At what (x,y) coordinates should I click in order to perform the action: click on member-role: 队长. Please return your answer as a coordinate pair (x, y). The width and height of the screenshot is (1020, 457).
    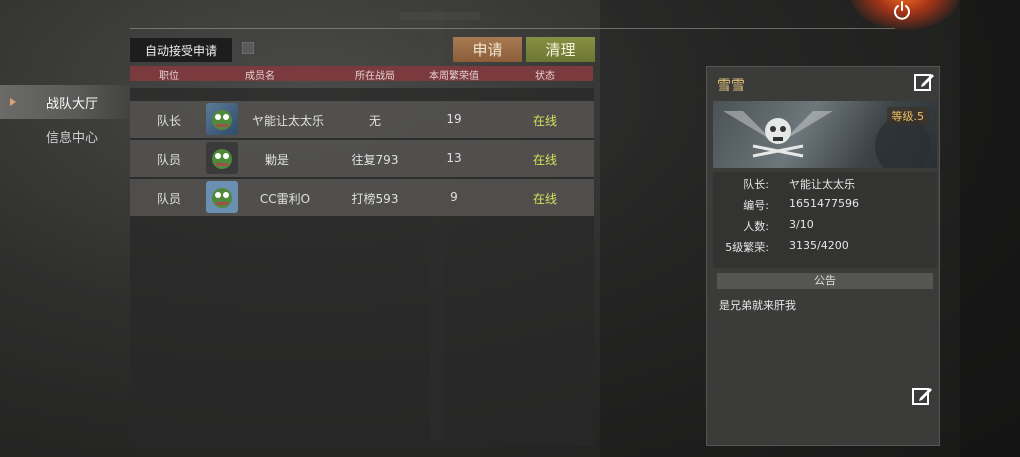
    Looking at the image, I should click on (168, 121).